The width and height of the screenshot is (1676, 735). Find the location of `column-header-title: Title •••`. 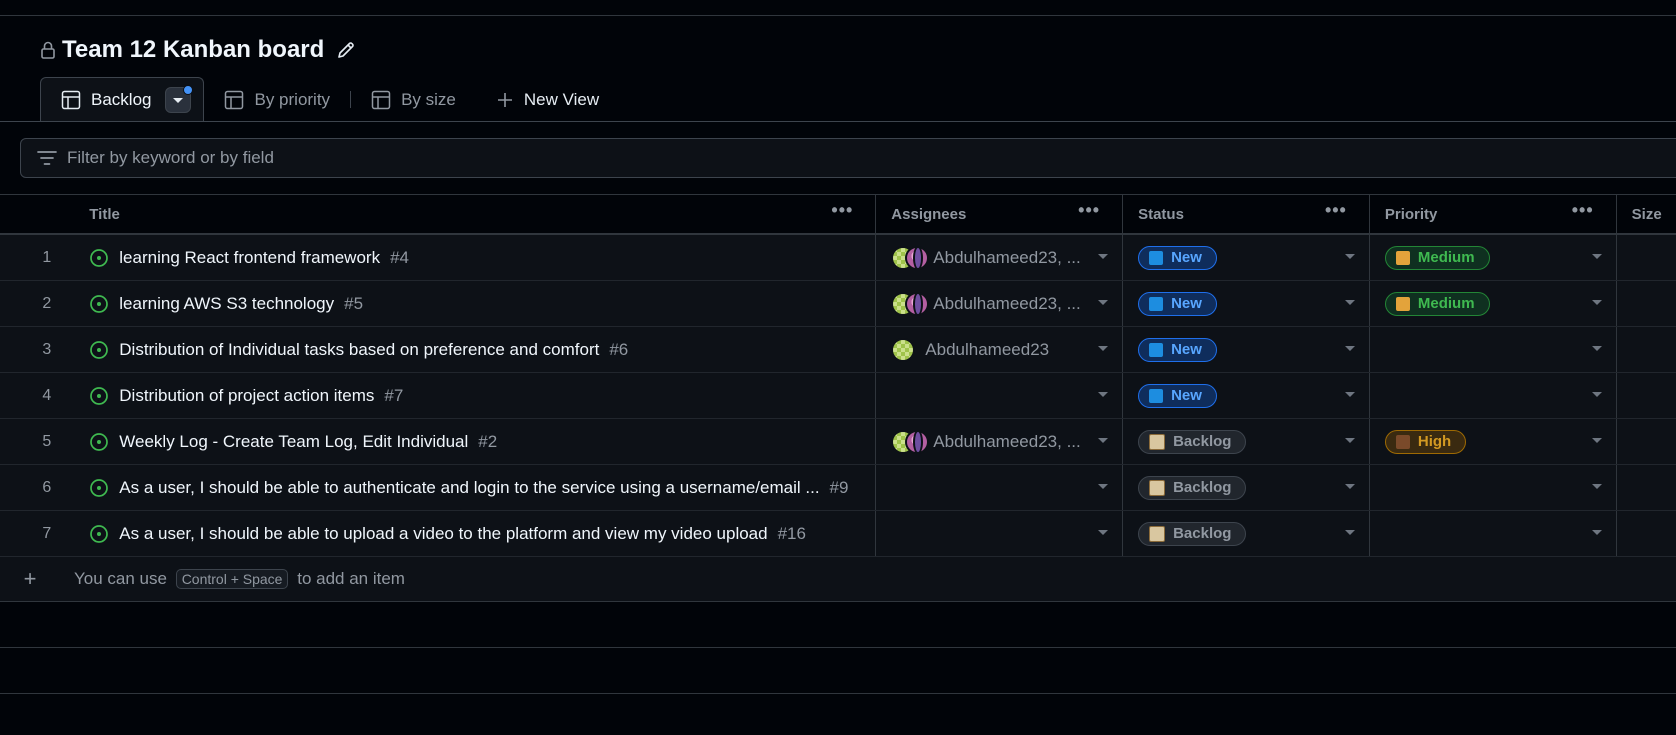

column-header-title: Title ••• is located at coordinates (477, 214).